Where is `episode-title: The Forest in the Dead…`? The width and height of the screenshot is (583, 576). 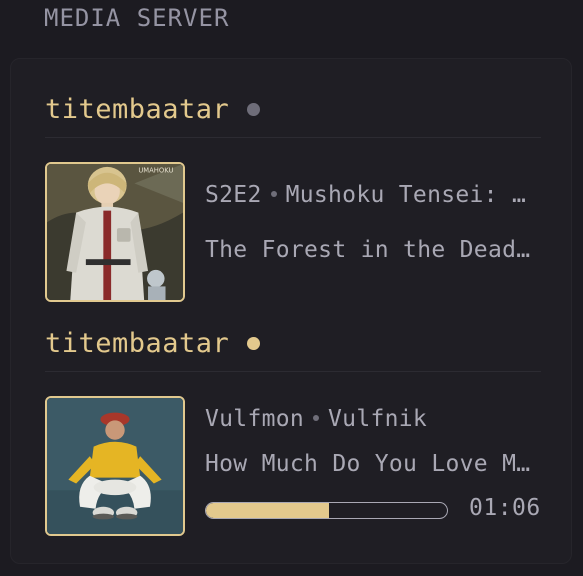 episode-title: The Forest in the Dead… is located at coordinates (373, 250).